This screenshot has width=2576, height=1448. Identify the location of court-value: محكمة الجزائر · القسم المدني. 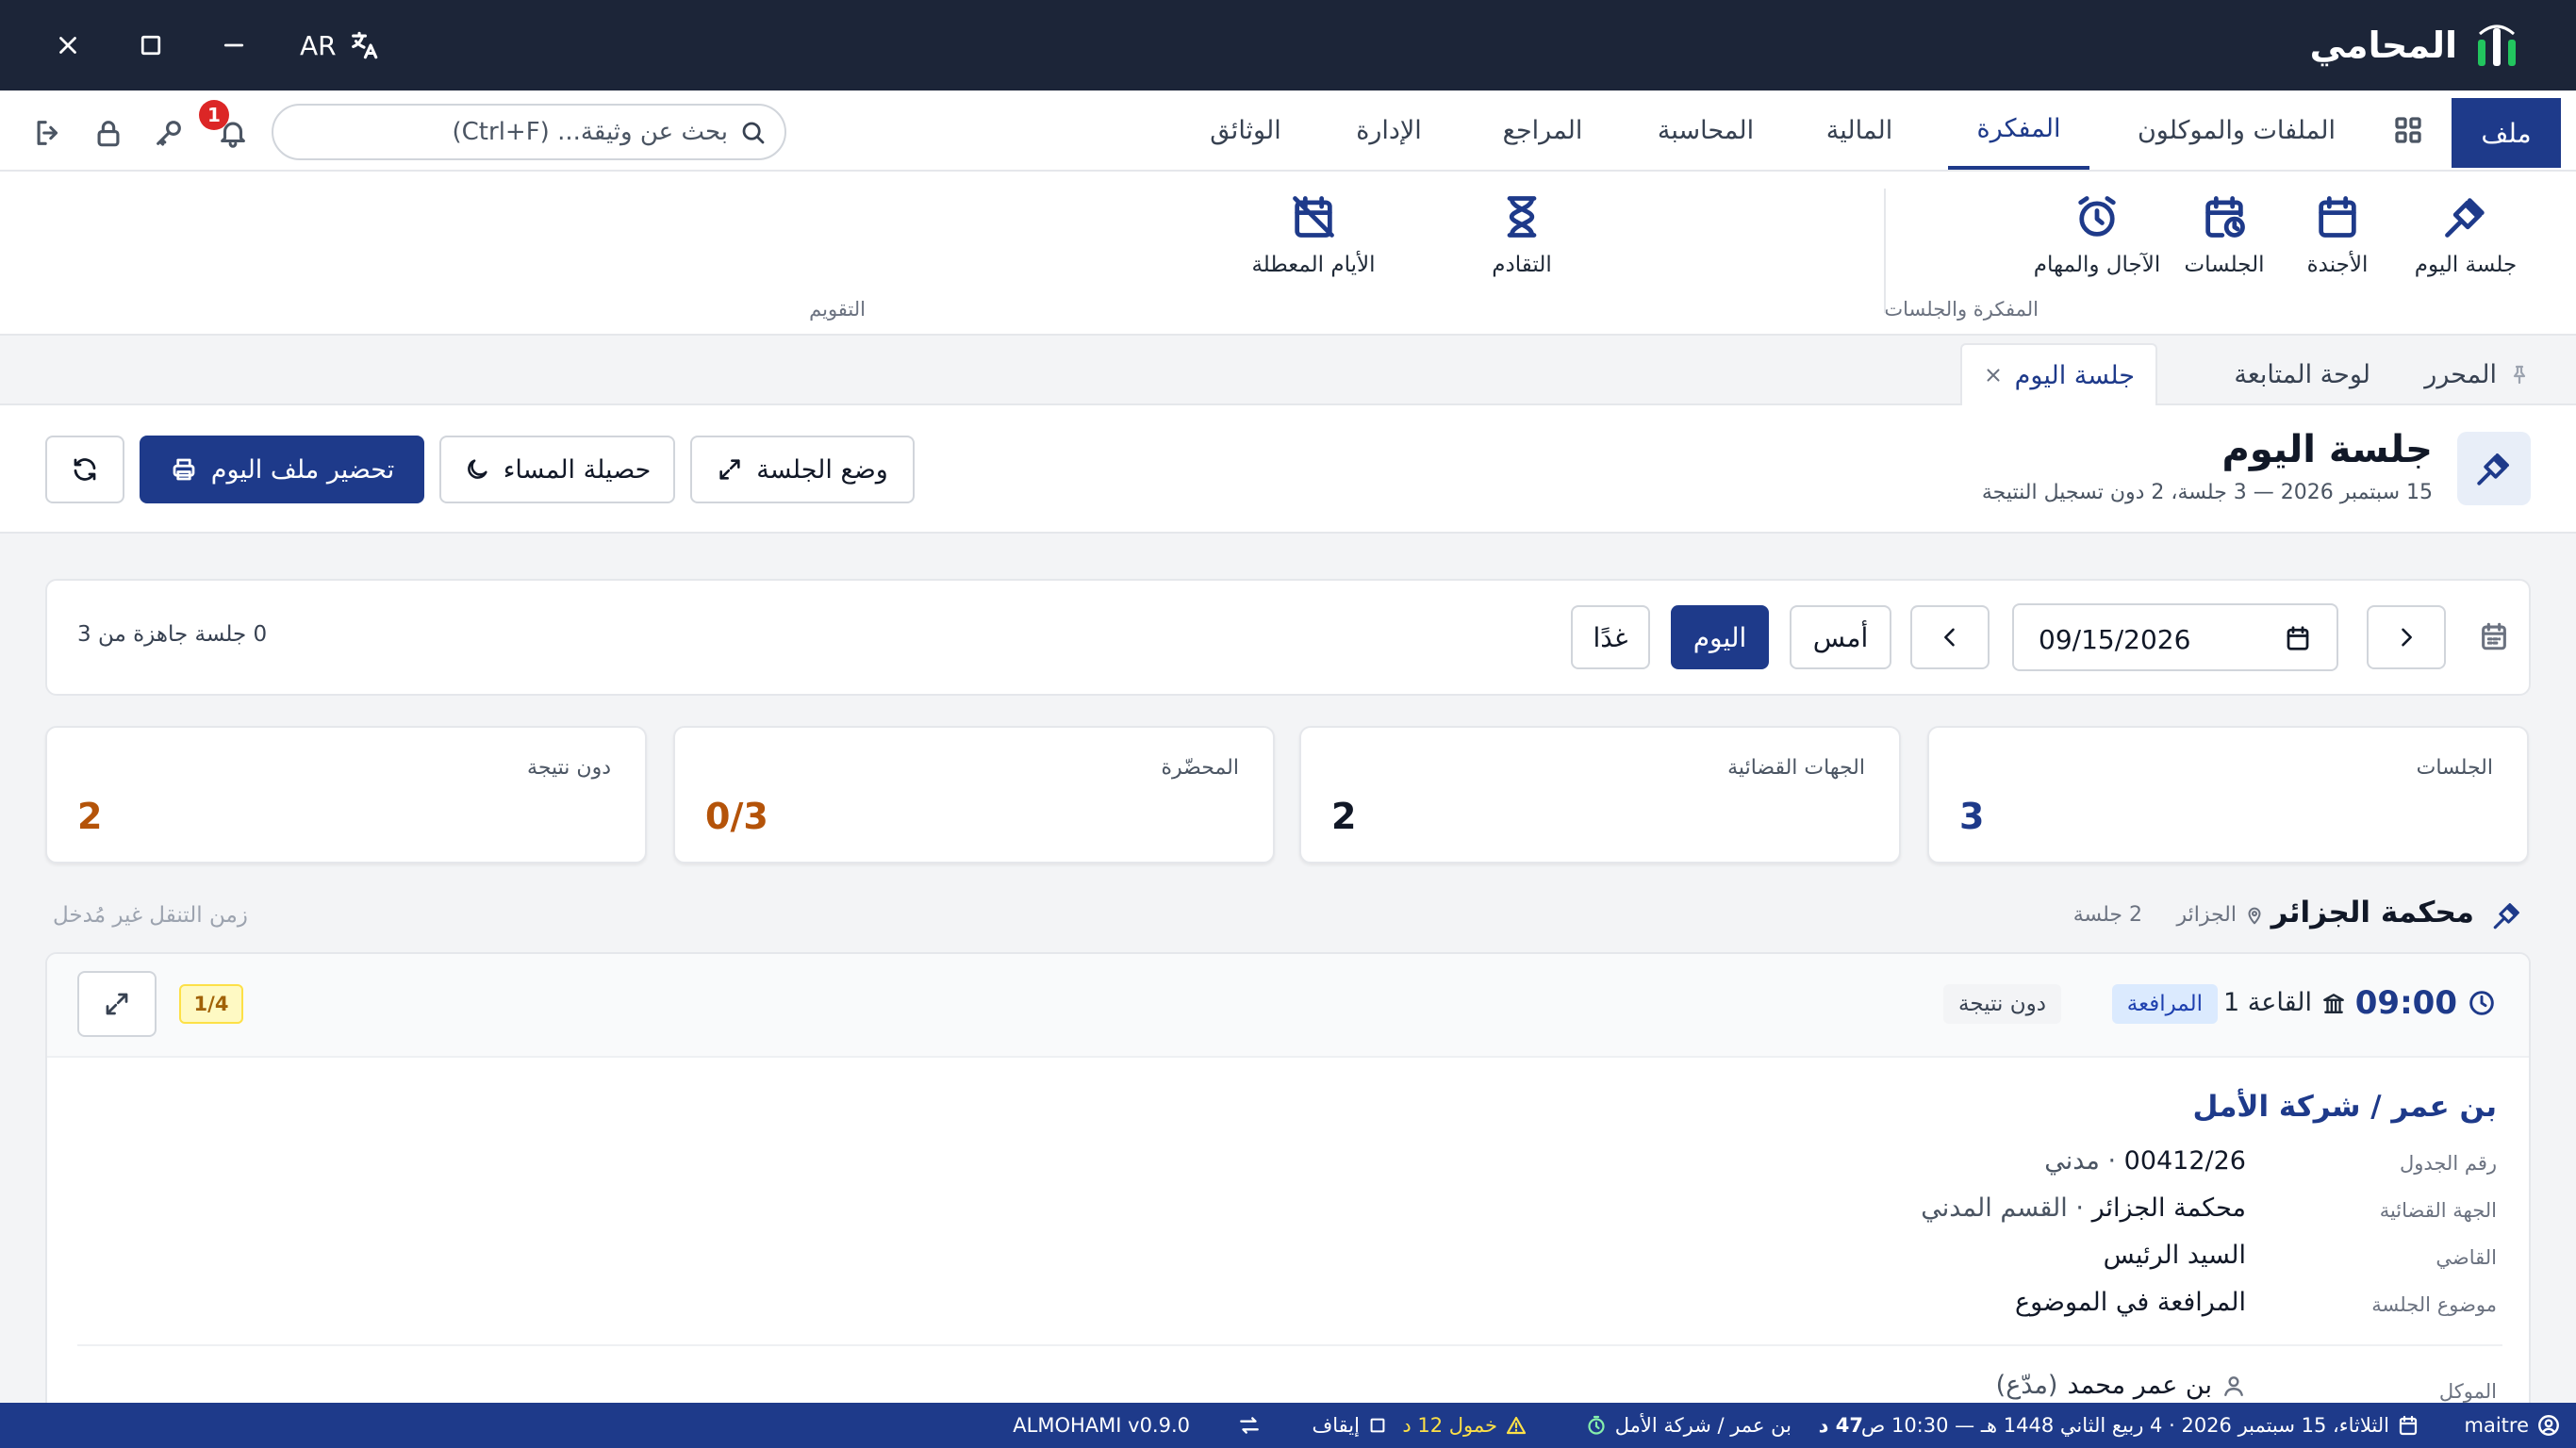
(2083, 1208).